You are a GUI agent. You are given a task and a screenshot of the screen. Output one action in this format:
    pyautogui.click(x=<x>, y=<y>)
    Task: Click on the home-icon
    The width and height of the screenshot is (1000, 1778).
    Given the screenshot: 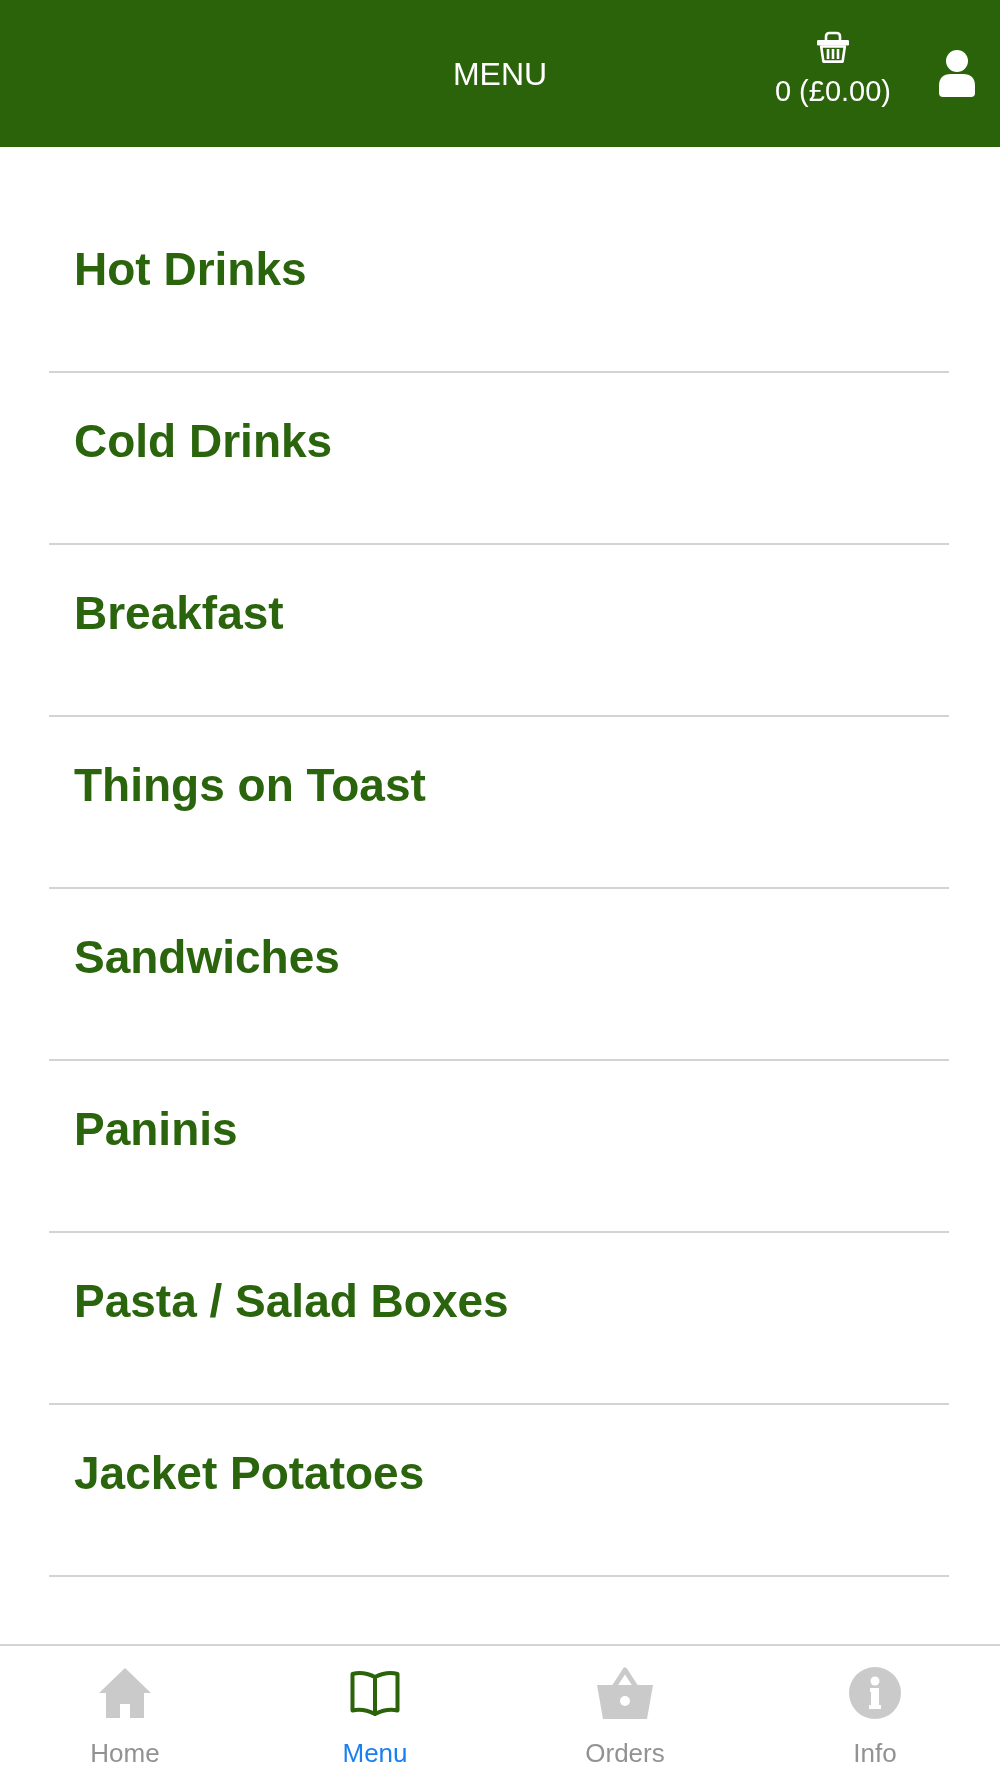 What is the action you would take?
    pyautogui.click(x=125, y=1693)
    